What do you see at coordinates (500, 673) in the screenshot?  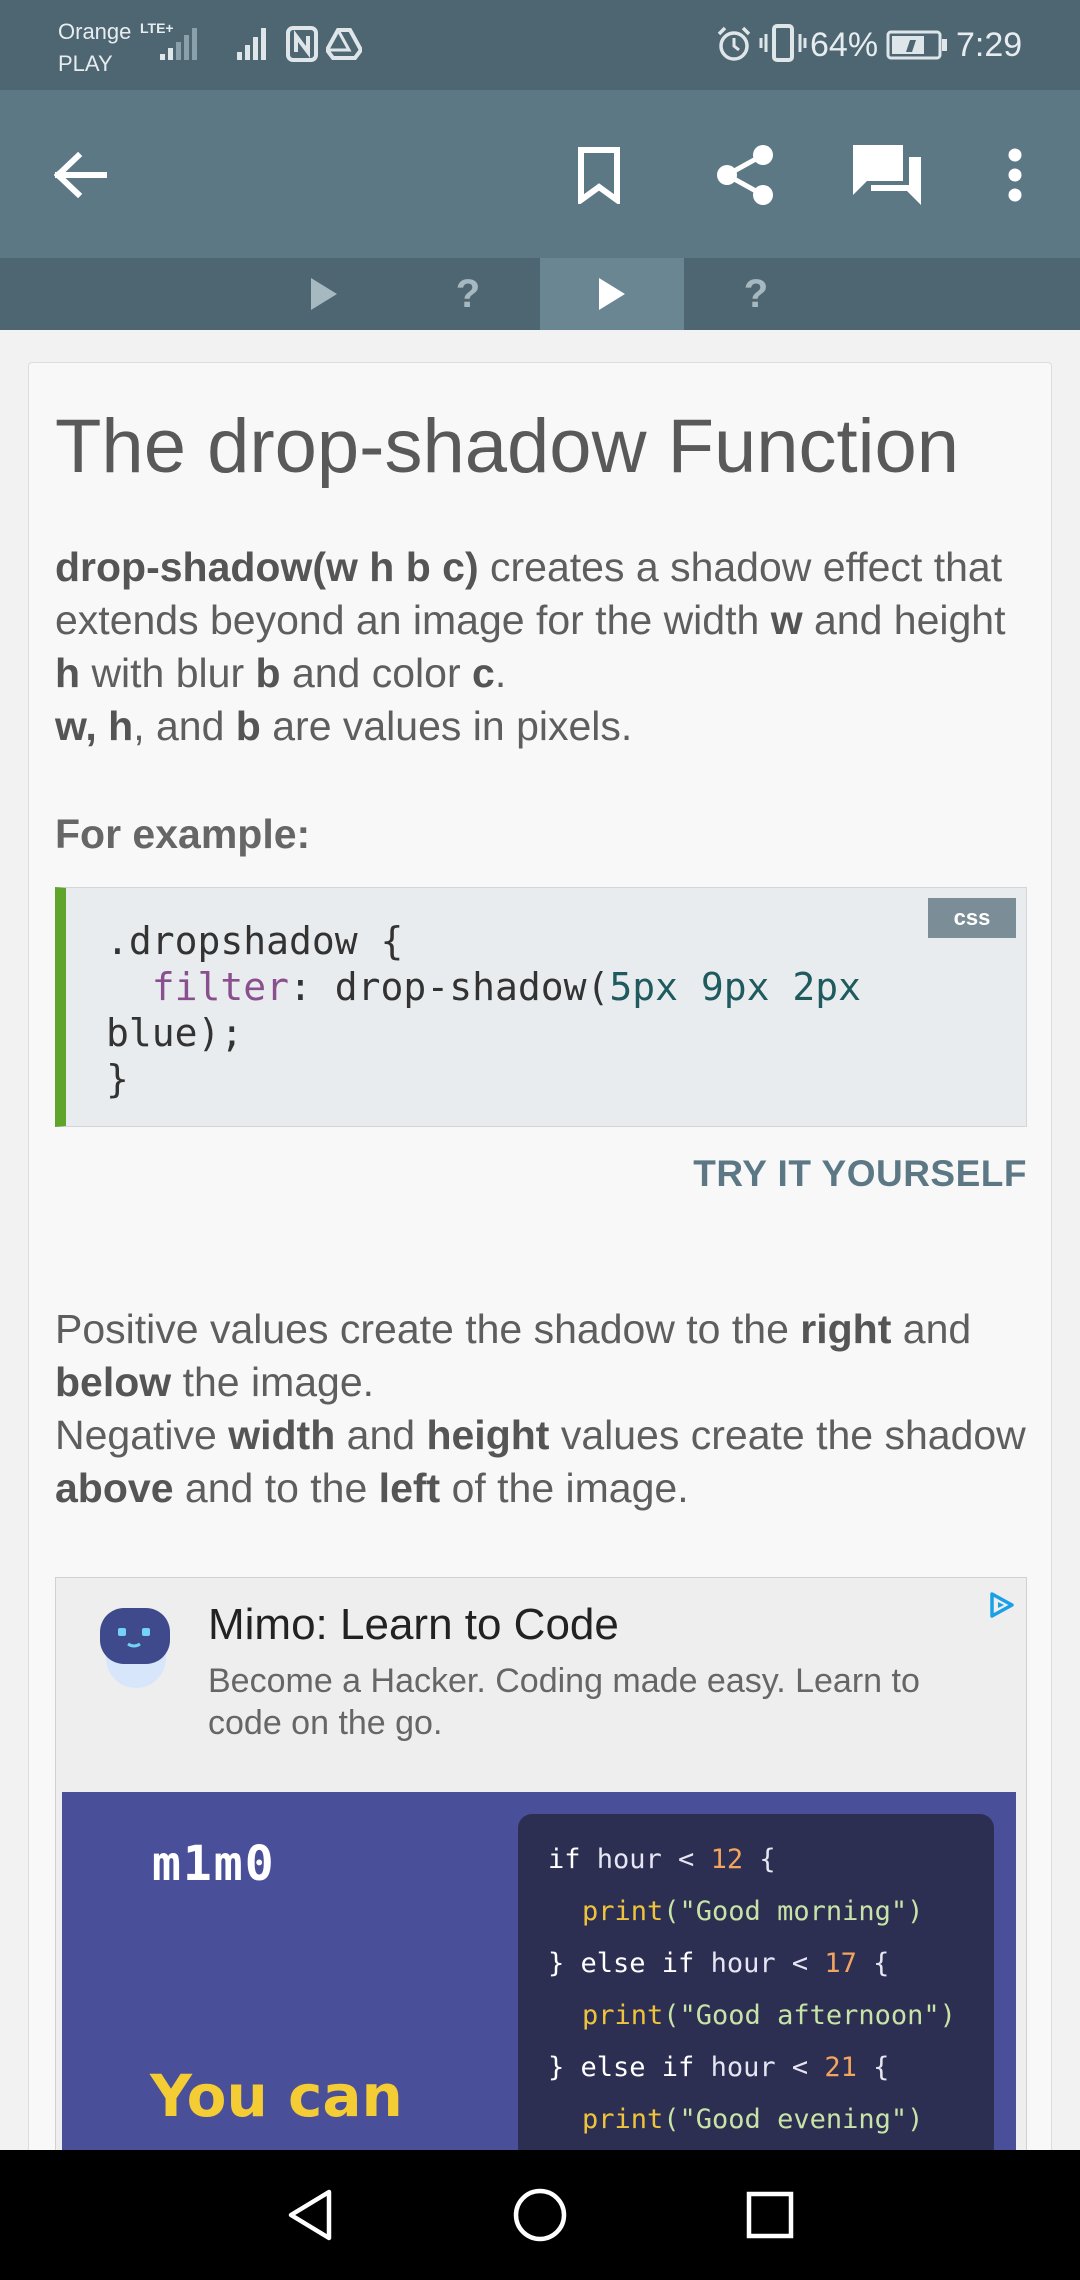 I see `intro-text: .` at bounding box center [500, 673].